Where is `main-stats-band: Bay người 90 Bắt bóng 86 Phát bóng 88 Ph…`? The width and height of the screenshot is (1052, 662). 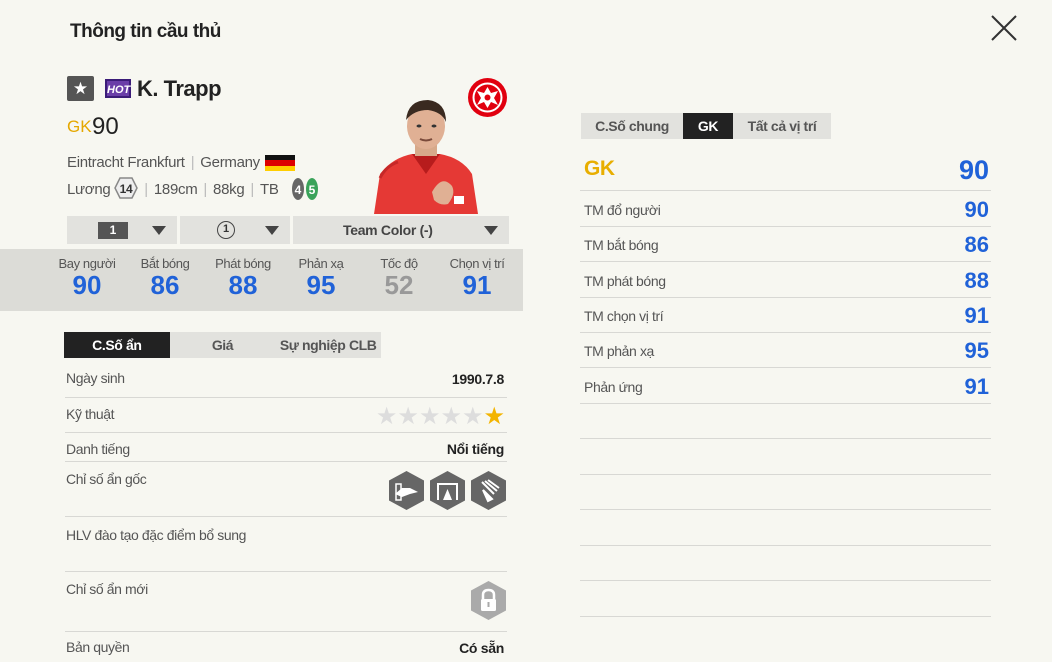 main-stats-band: Bay người 90 Bắt bóng 86 Phát bóng 88 Ph… is located at coordinates (261, 280).